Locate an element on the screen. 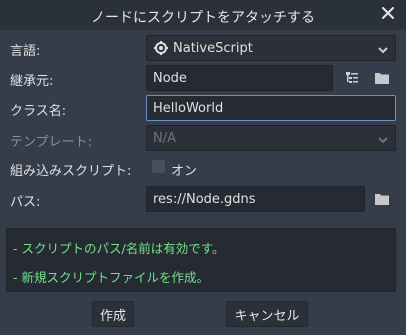  class-name-value: HelloWorld is located at coordinates (188, 108).